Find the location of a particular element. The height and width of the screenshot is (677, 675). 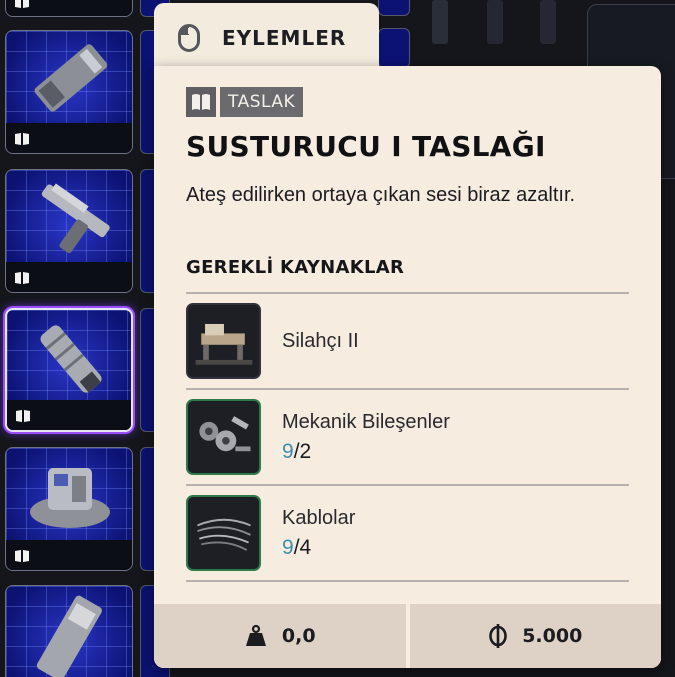

requirement-row: Kablolar 9/4 is located at coordinates (407, 533).